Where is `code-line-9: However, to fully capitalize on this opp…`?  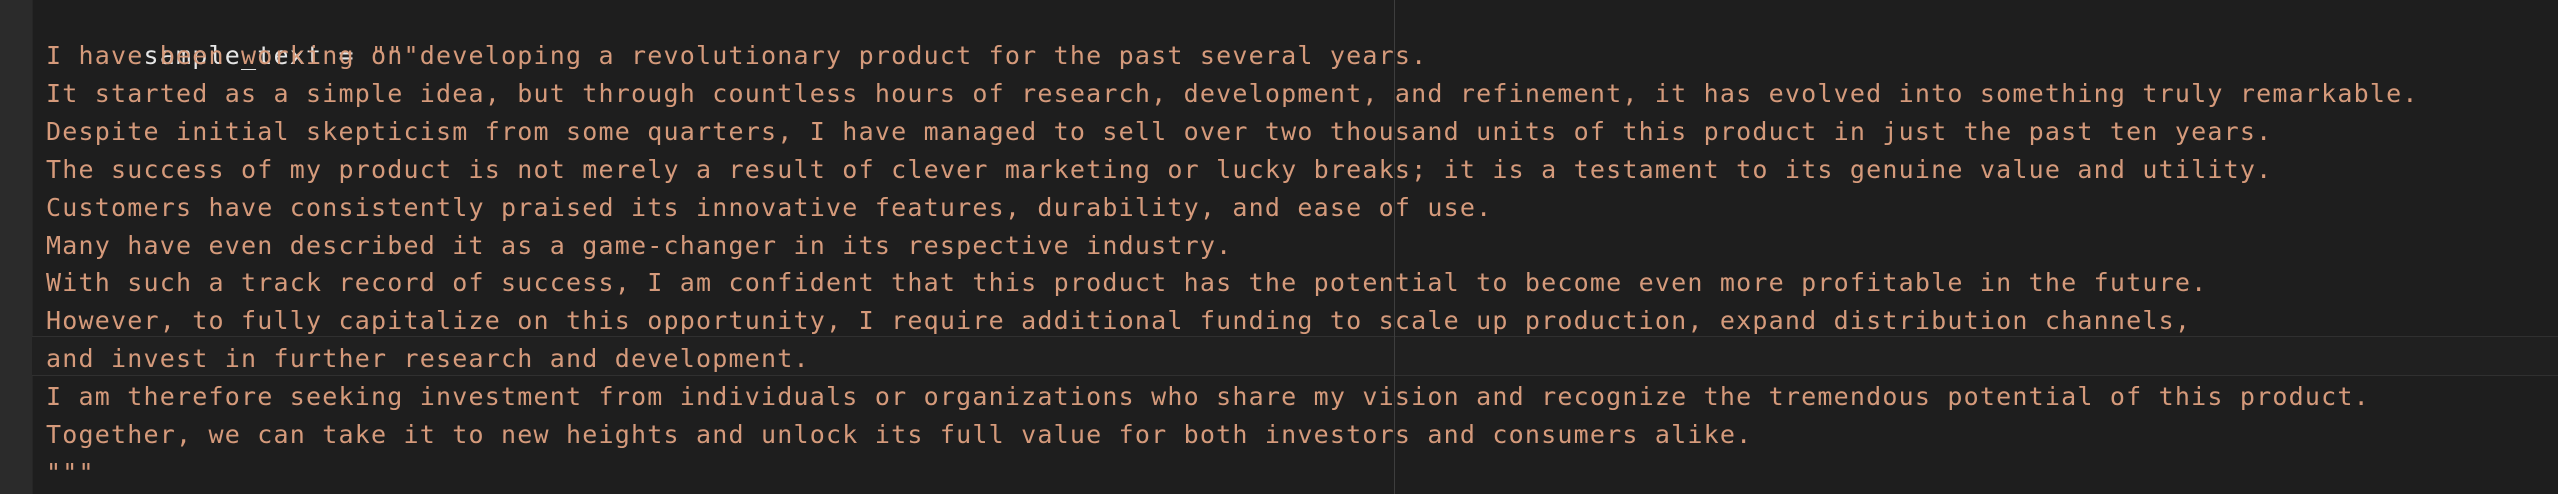 code-line-9: However, to fully capitalize on this opp… is located at coordinates (1118, 321).